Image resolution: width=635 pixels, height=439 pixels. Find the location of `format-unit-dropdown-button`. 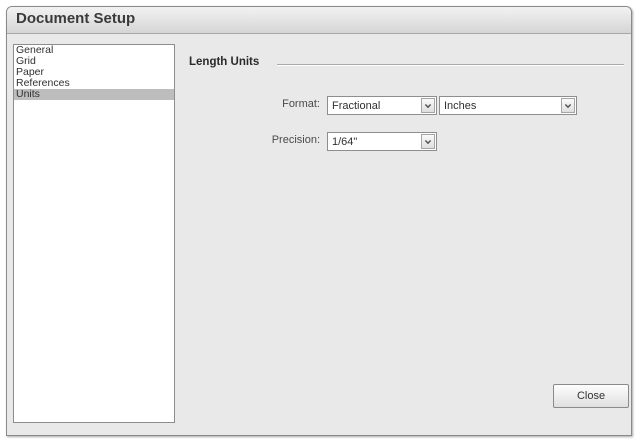

format-unit-dropdown-button is located at coordinates (568, 105).